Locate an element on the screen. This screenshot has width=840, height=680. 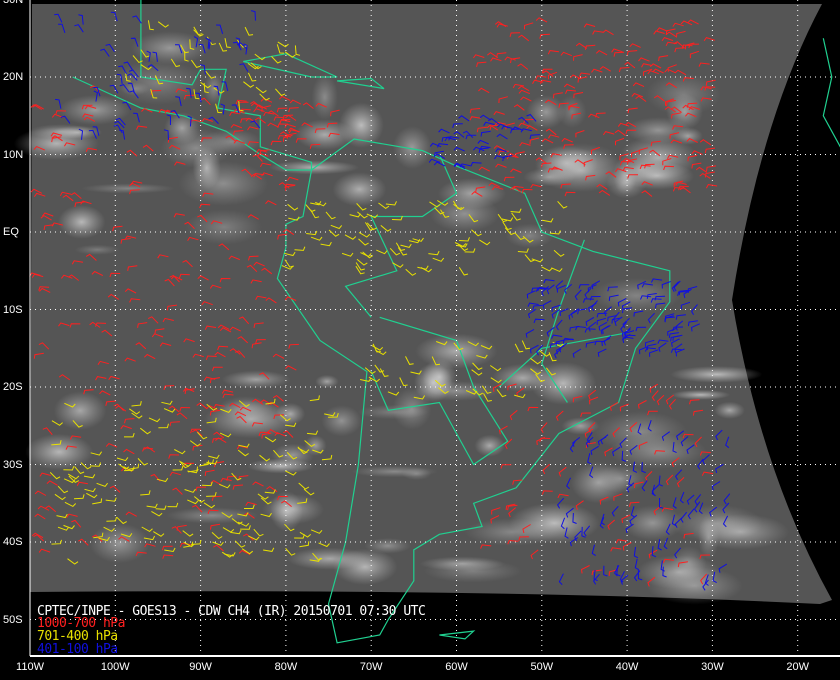
lon-label: 50W is located at coordinates (542, 667).